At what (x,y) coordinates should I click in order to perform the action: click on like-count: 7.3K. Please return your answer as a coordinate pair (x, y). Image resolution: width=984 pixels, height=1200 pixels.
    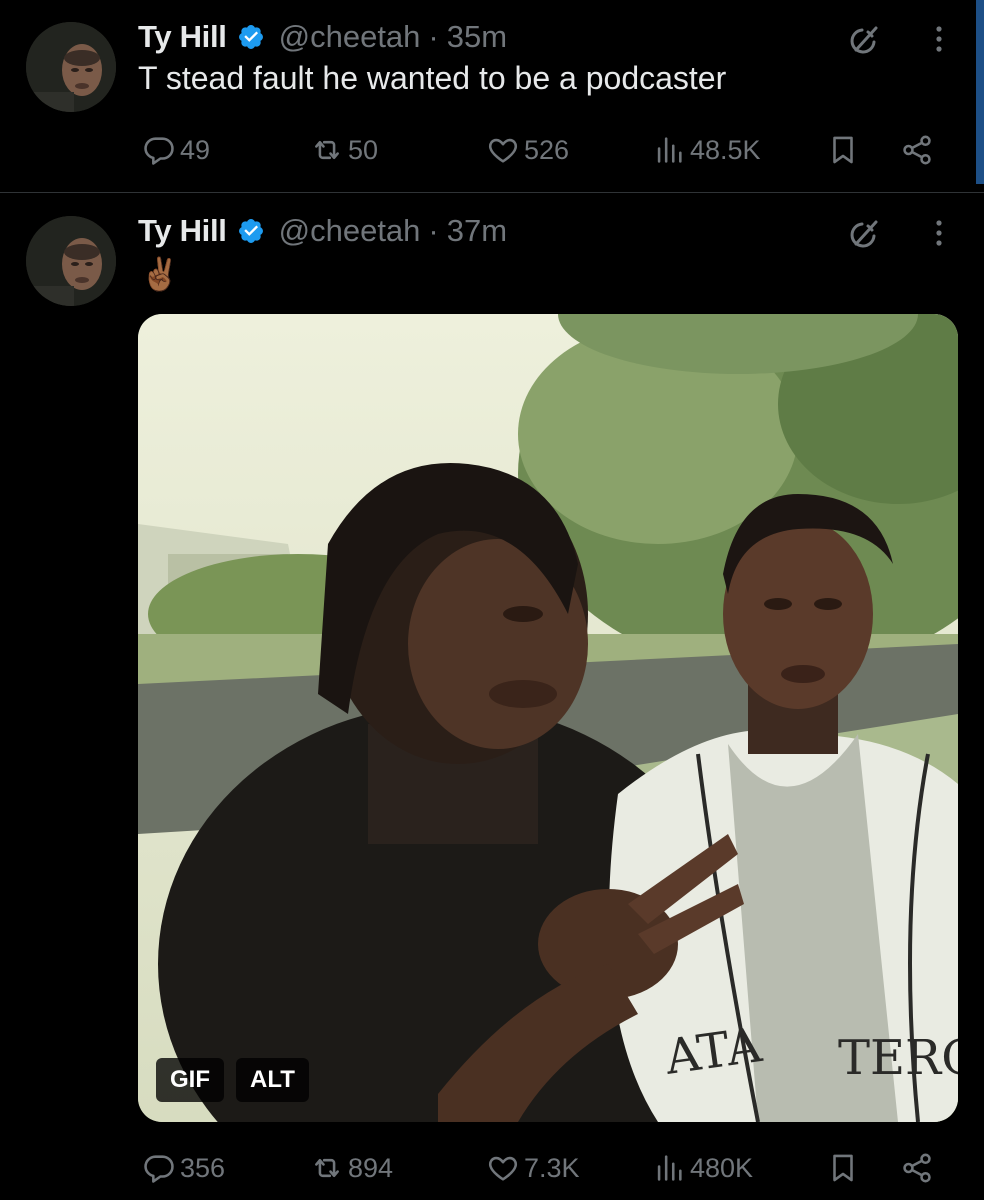
    Looking at the image, I should click on (552, 1167).